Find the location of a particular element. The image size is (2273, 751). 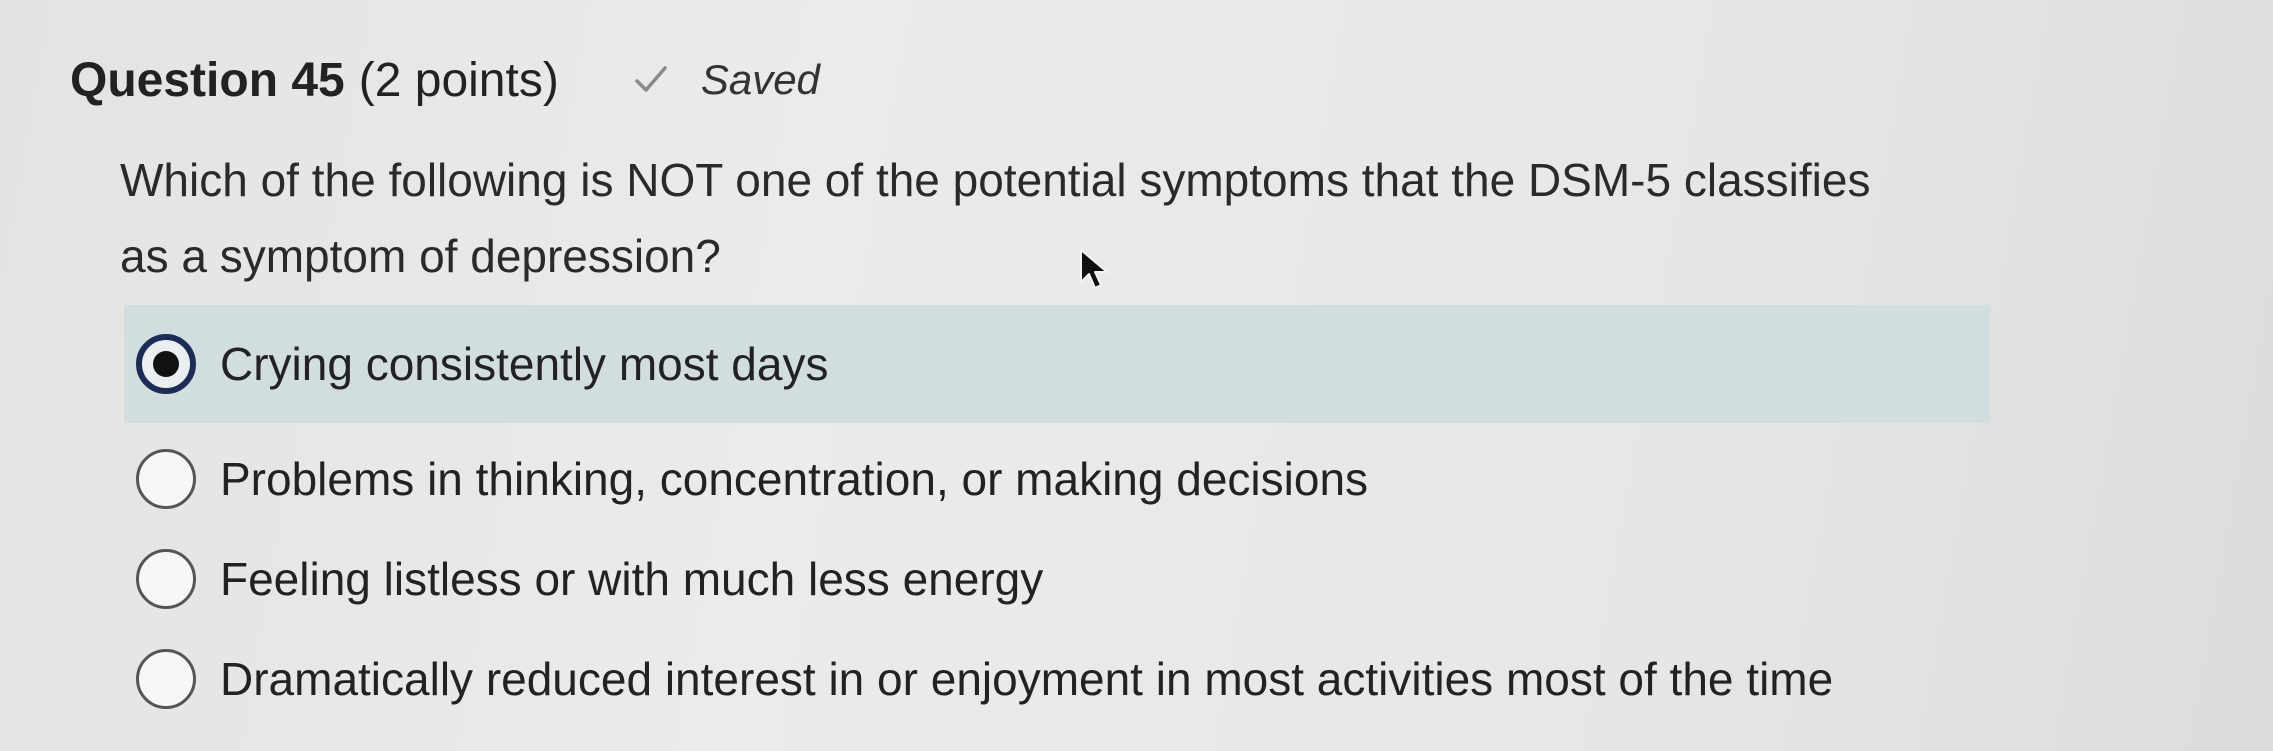

saved-status: Saved is located at coordinates (725, 80).